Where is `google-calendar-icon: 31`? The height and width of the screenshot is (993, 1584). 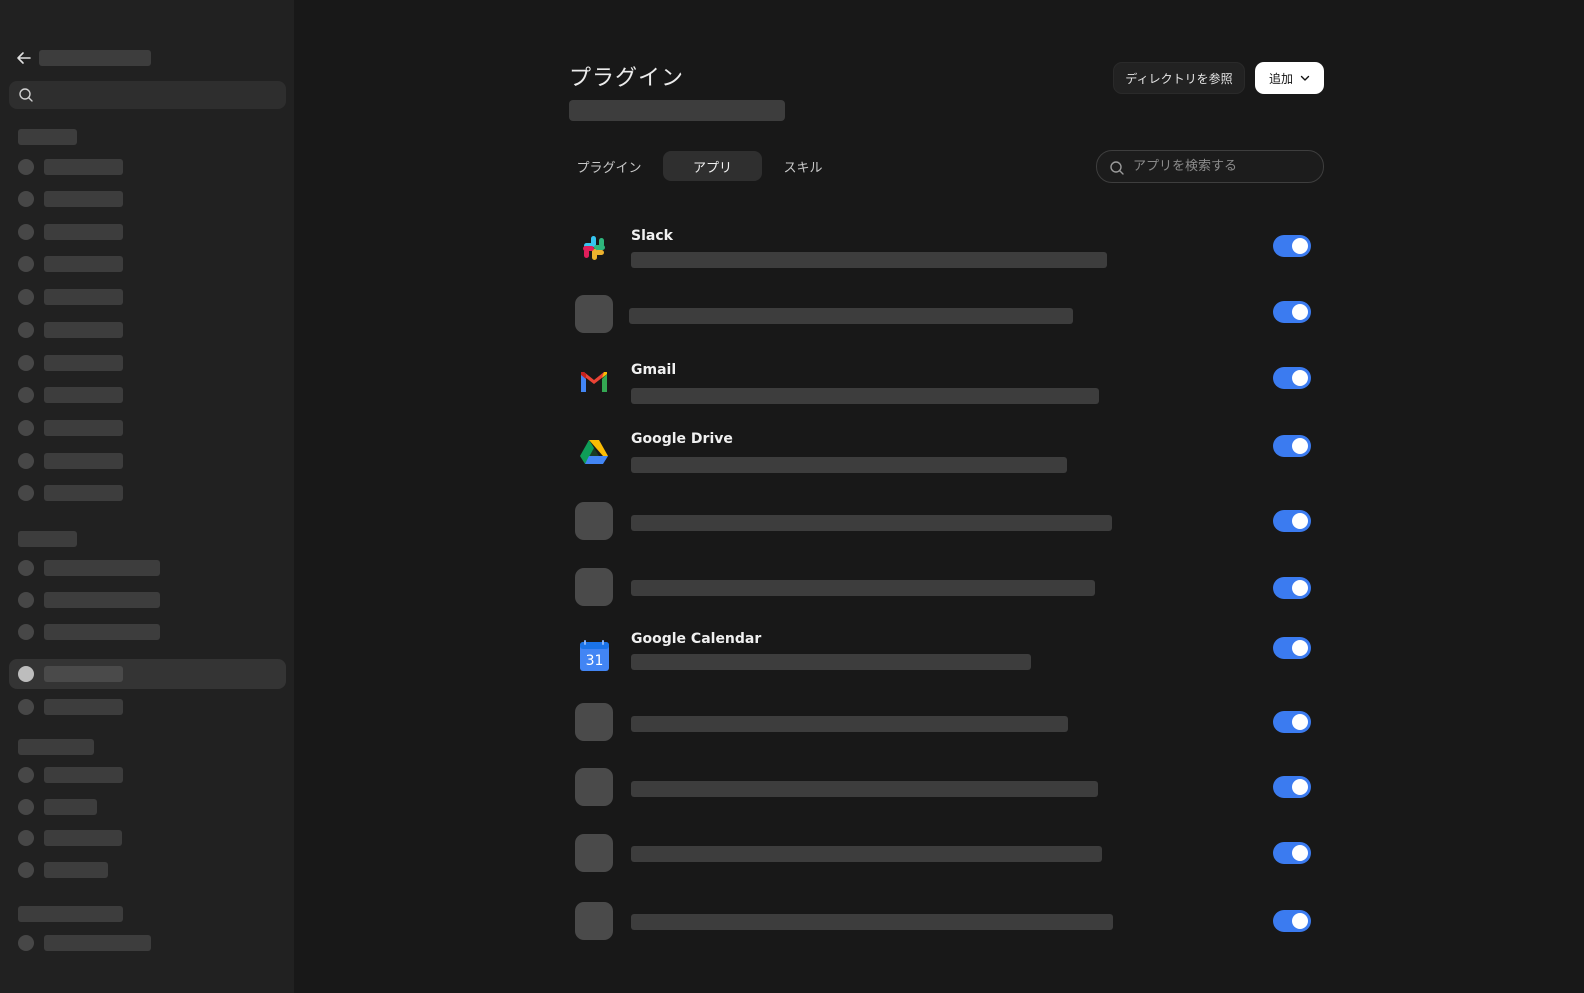 google-calendar-icon: 31 is located at coordinates (594, 656).